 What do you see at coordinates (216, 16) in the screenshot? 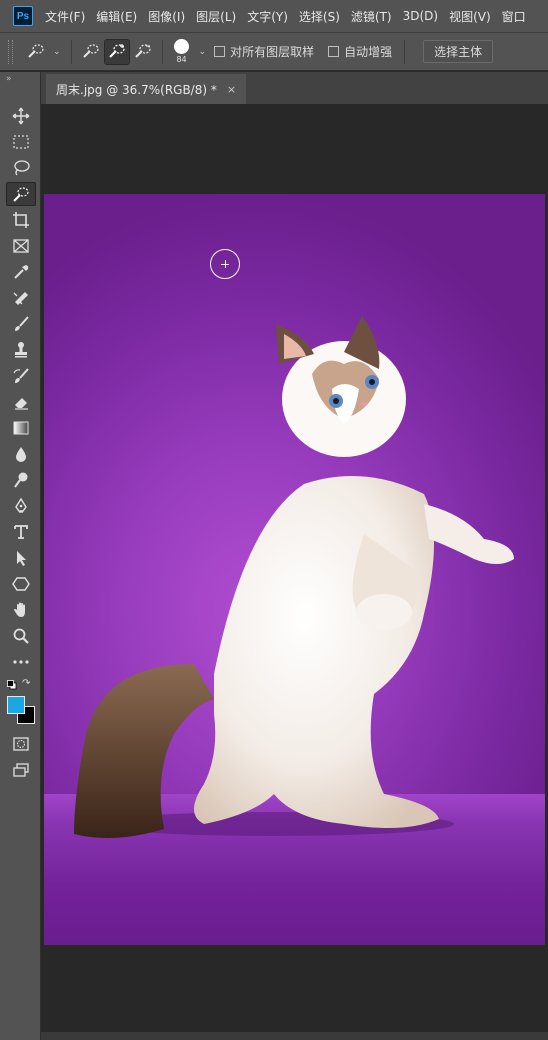
I see `menu-layer: 图层(L)` at bounding box center [216, 16].